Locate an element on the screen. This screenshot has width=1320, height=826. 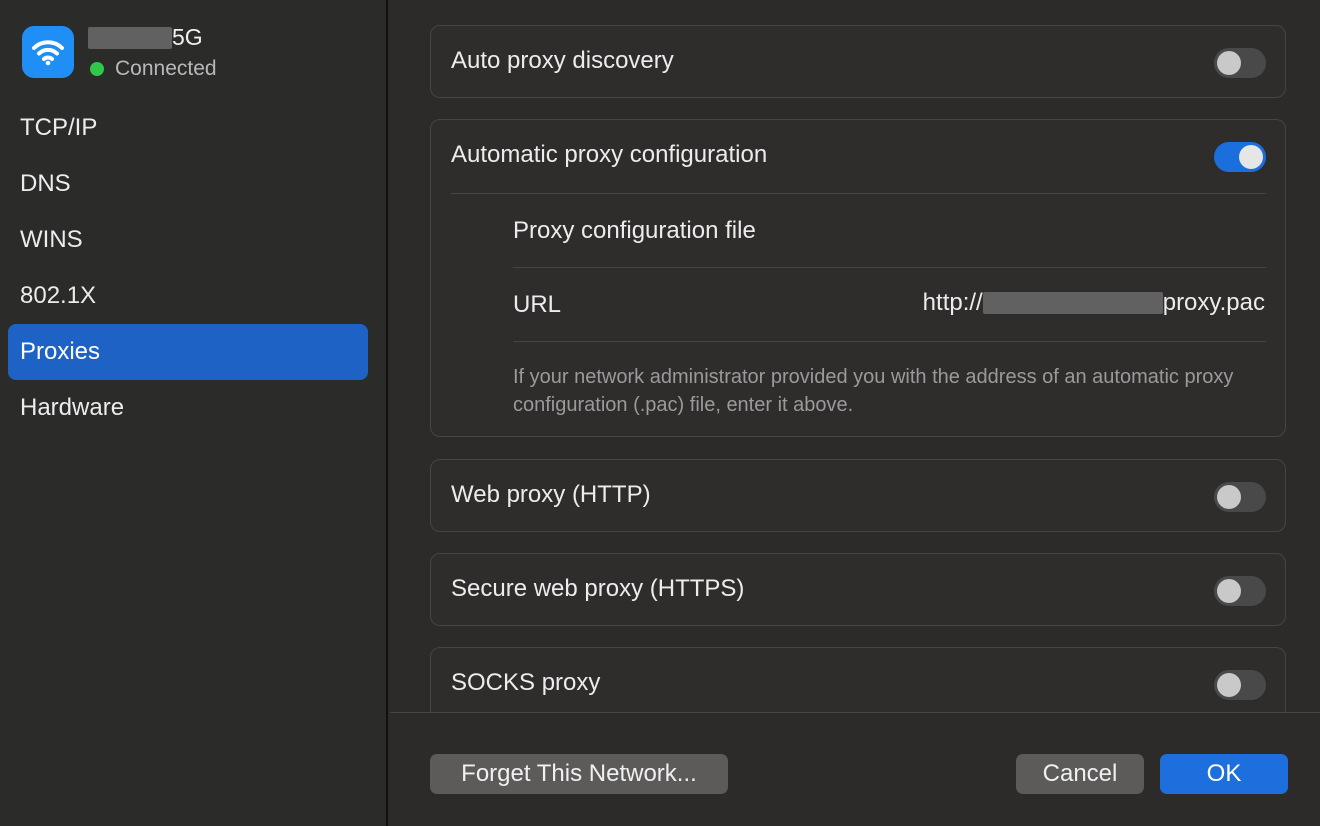
socks-proxy-label: SOCKS proxy is located at coordinates (526, 682).